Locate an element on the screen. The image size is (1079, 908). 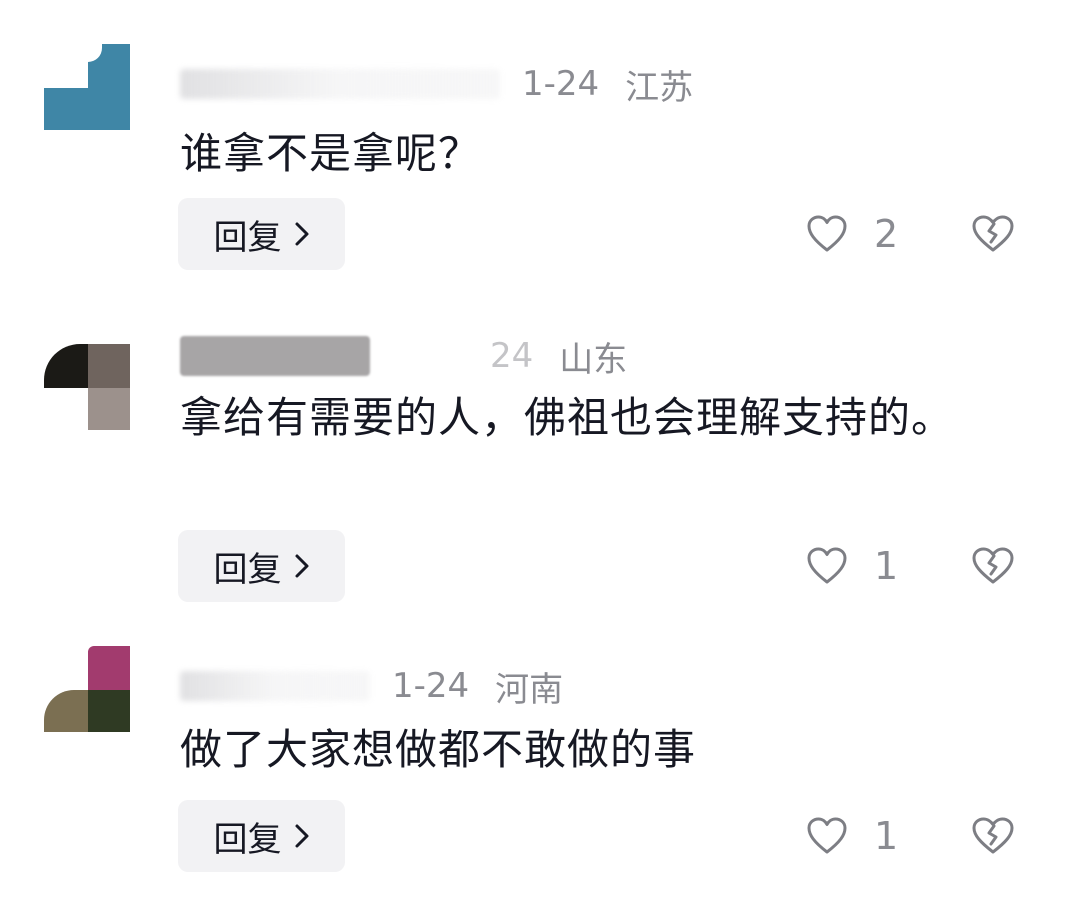
like-button: 2 is located at coordinates (852, 234).